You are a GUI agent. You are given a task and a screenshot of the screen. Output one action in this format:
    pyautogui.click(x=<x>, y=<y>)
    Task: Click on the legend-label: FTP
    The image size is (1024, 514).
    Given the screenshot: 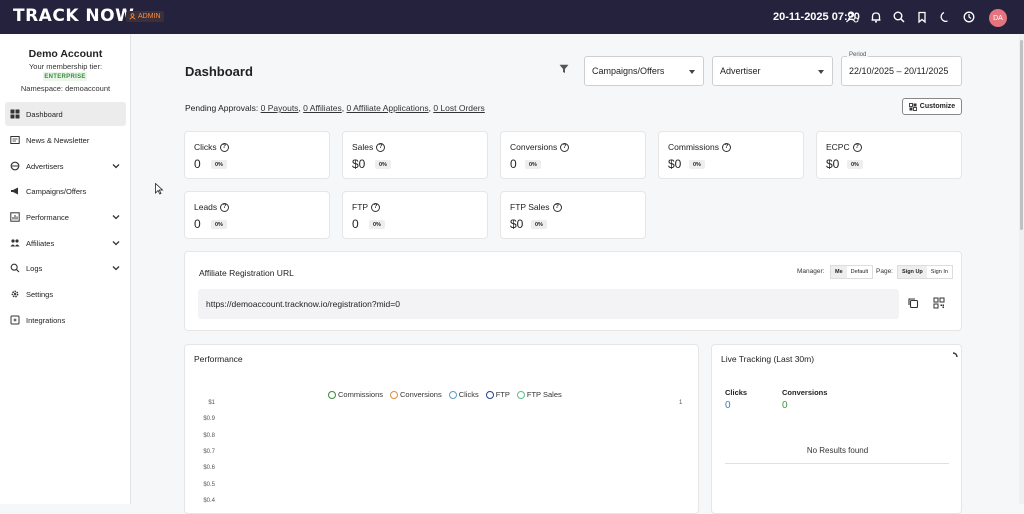 What is the action you would take?
    pyautogui.click(x=502, y=394)
    